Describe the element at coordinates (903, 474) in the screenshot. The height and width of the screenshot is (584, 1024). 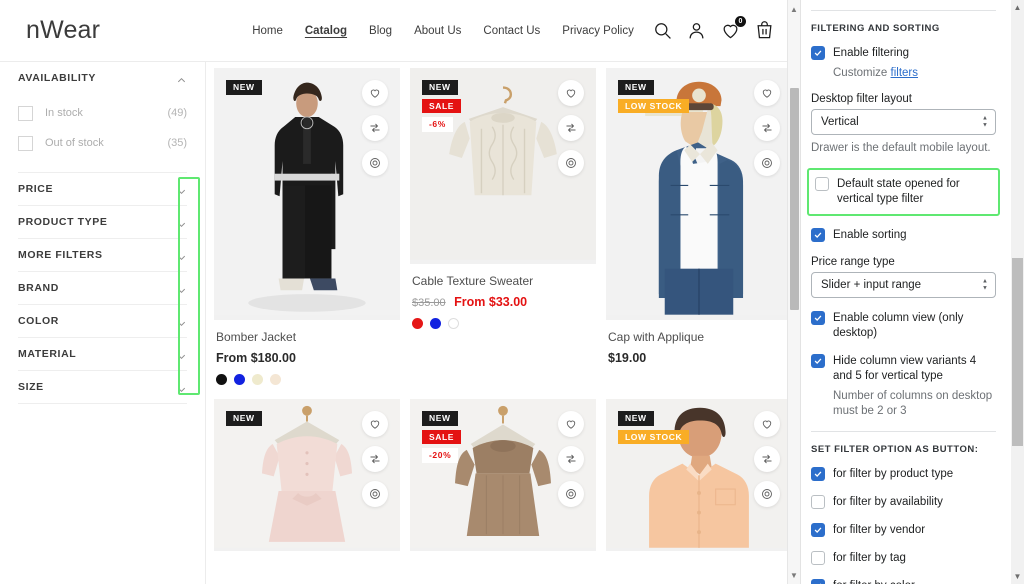
I see `setting-button-product-type: for filter by product type` at that location.